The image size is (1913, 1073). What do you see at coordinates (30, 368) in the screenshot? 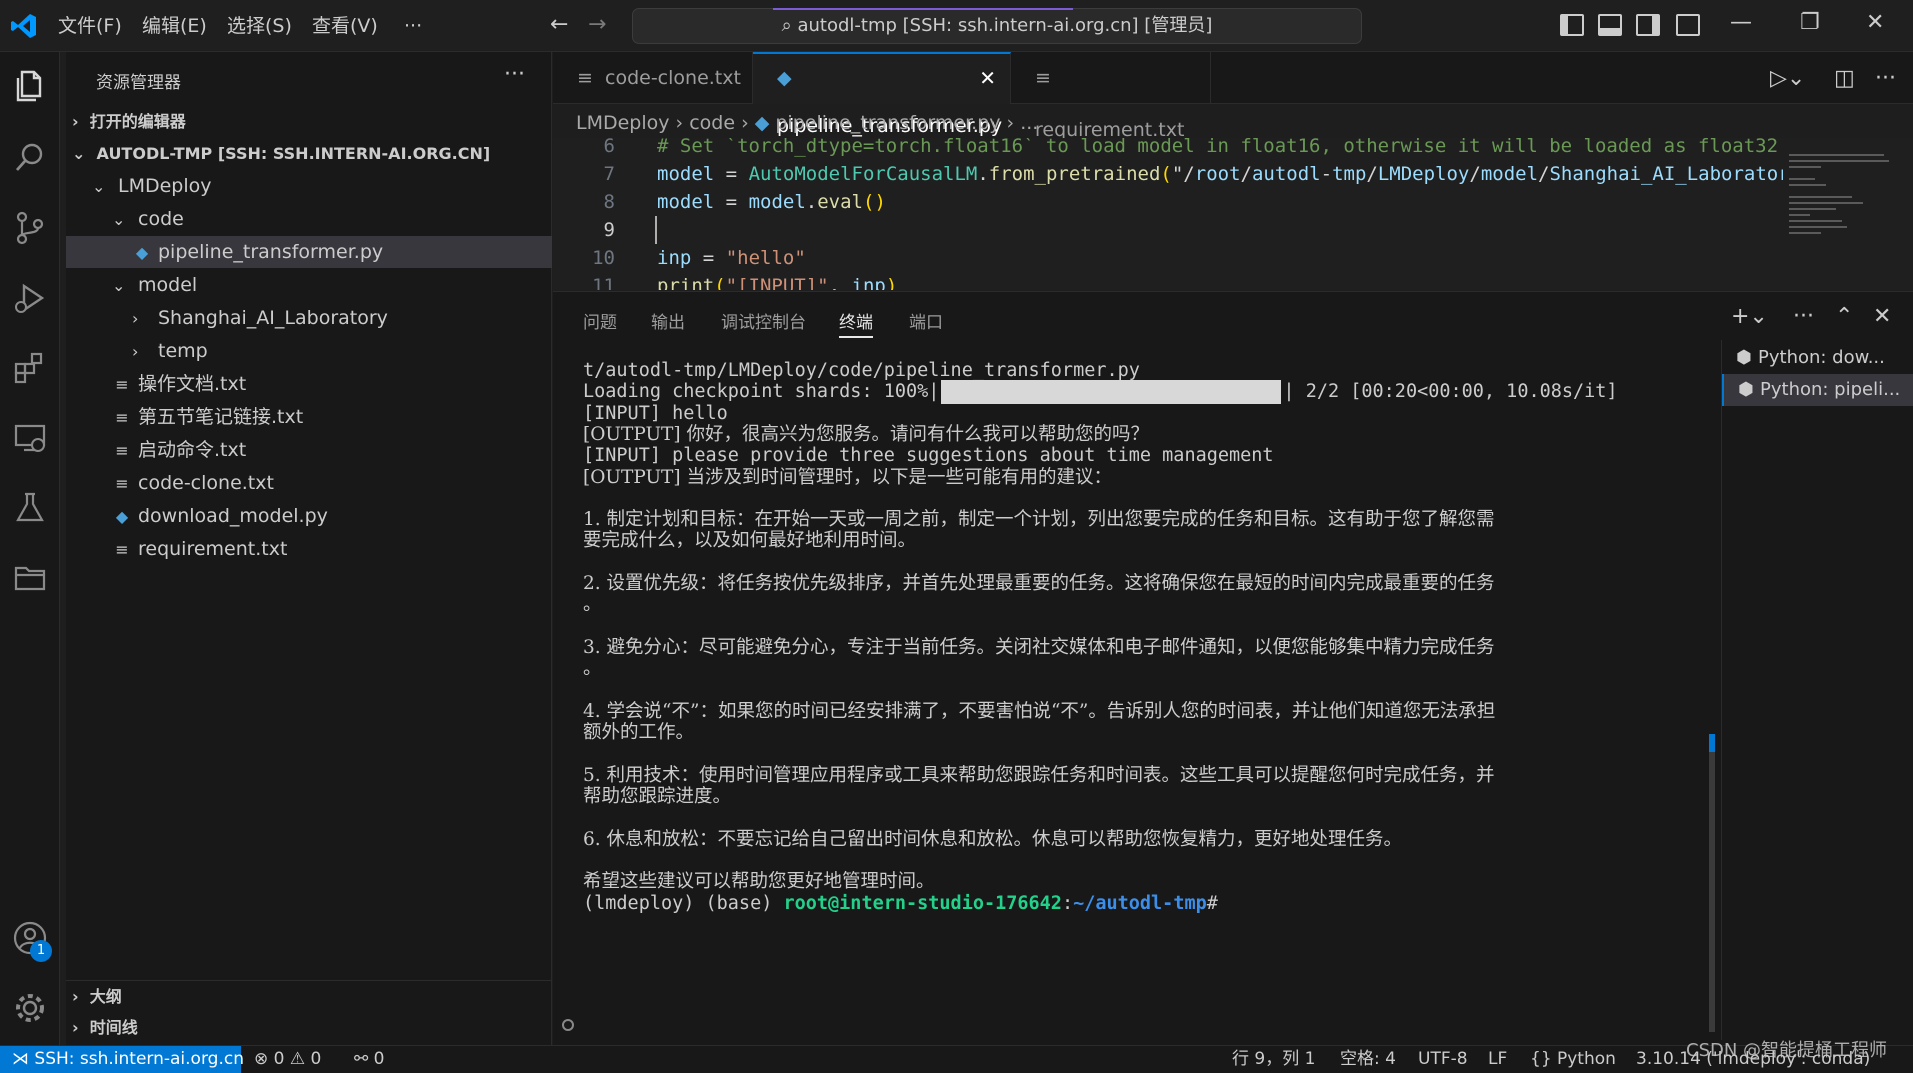
I see `extensions-icon` at bounding box center [30, 368].